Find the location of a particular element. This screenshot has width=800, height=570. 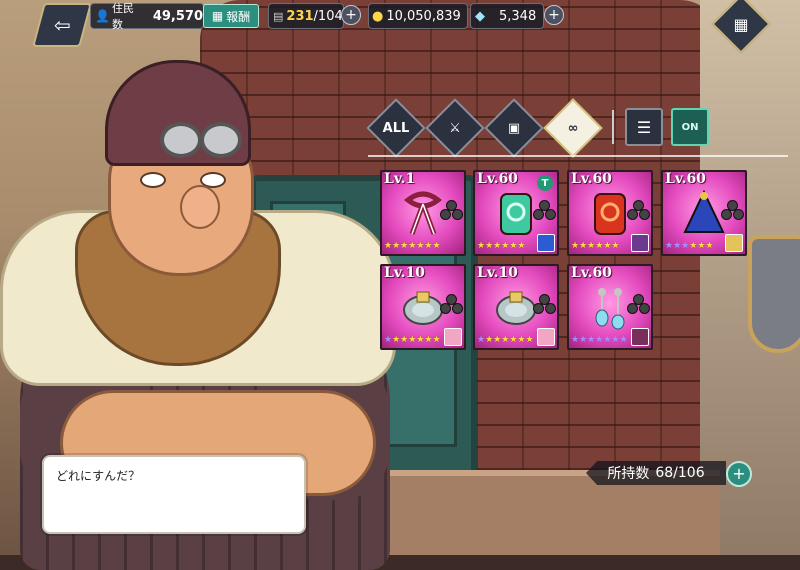

item-card: Lv.60 T ★ ★ ★ ★ ★ ★ is located at coordinates (516, 213).